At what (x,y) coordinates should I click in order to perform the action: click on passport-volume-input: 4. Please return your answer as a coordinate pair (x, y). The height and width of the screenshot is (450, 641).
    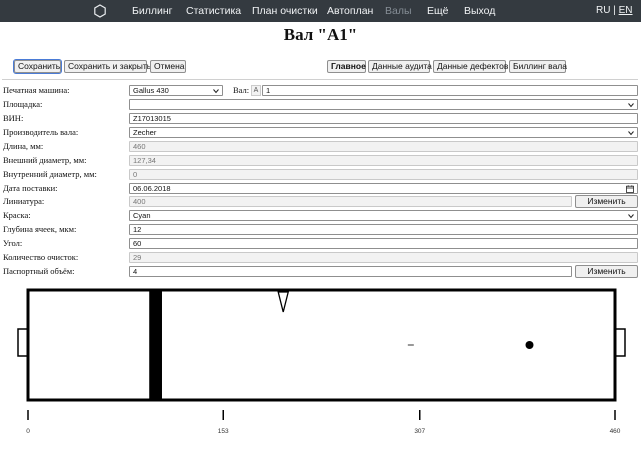
    Looking at the image, I should click on (350, 271).